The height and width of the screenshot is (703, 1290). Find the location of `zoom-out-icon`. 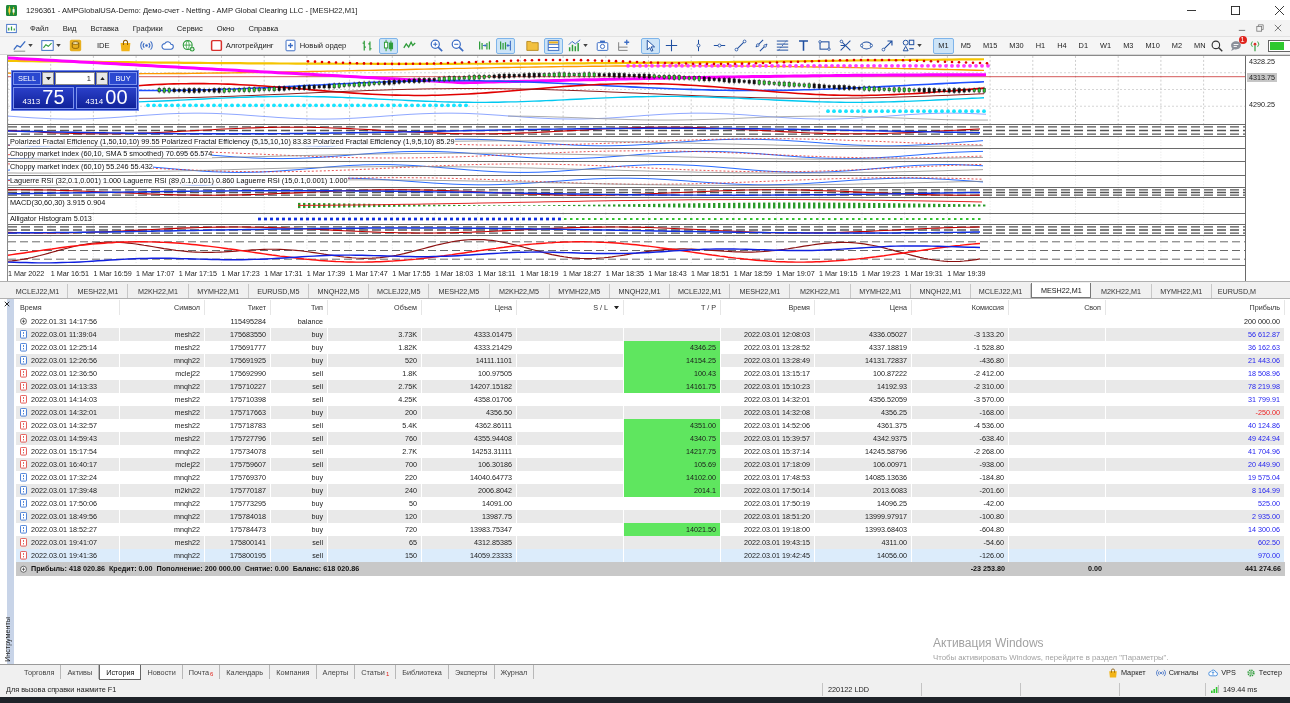

zoom-out-icon is located at coordinates (458, 45).